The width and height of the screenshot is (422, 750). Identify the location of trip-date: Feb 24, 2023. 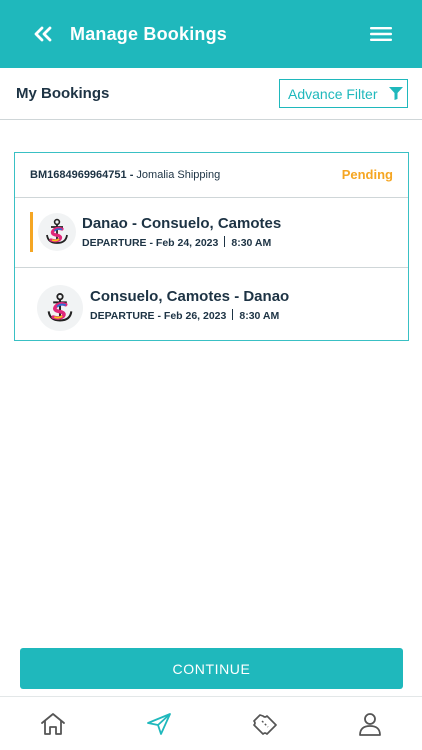
(187, 243).